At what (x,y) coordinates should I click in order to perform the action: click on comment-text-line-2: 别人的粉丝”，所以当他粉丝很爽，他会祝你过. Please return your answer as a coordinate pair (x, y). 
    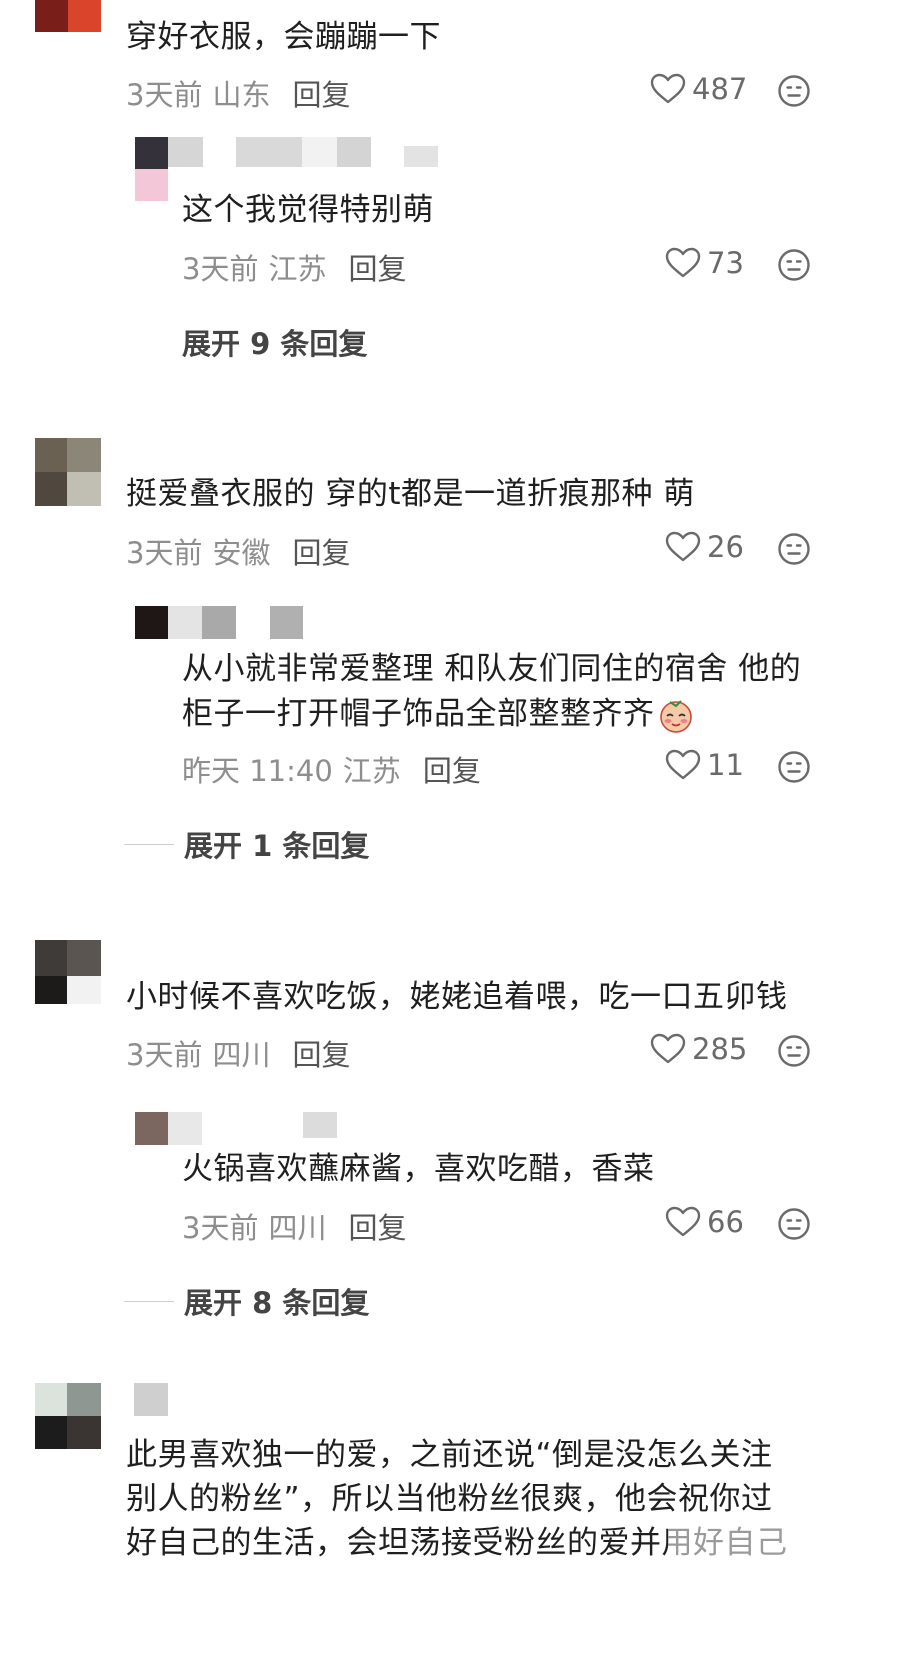
    Looking at the image, I should click on (449, 1499).